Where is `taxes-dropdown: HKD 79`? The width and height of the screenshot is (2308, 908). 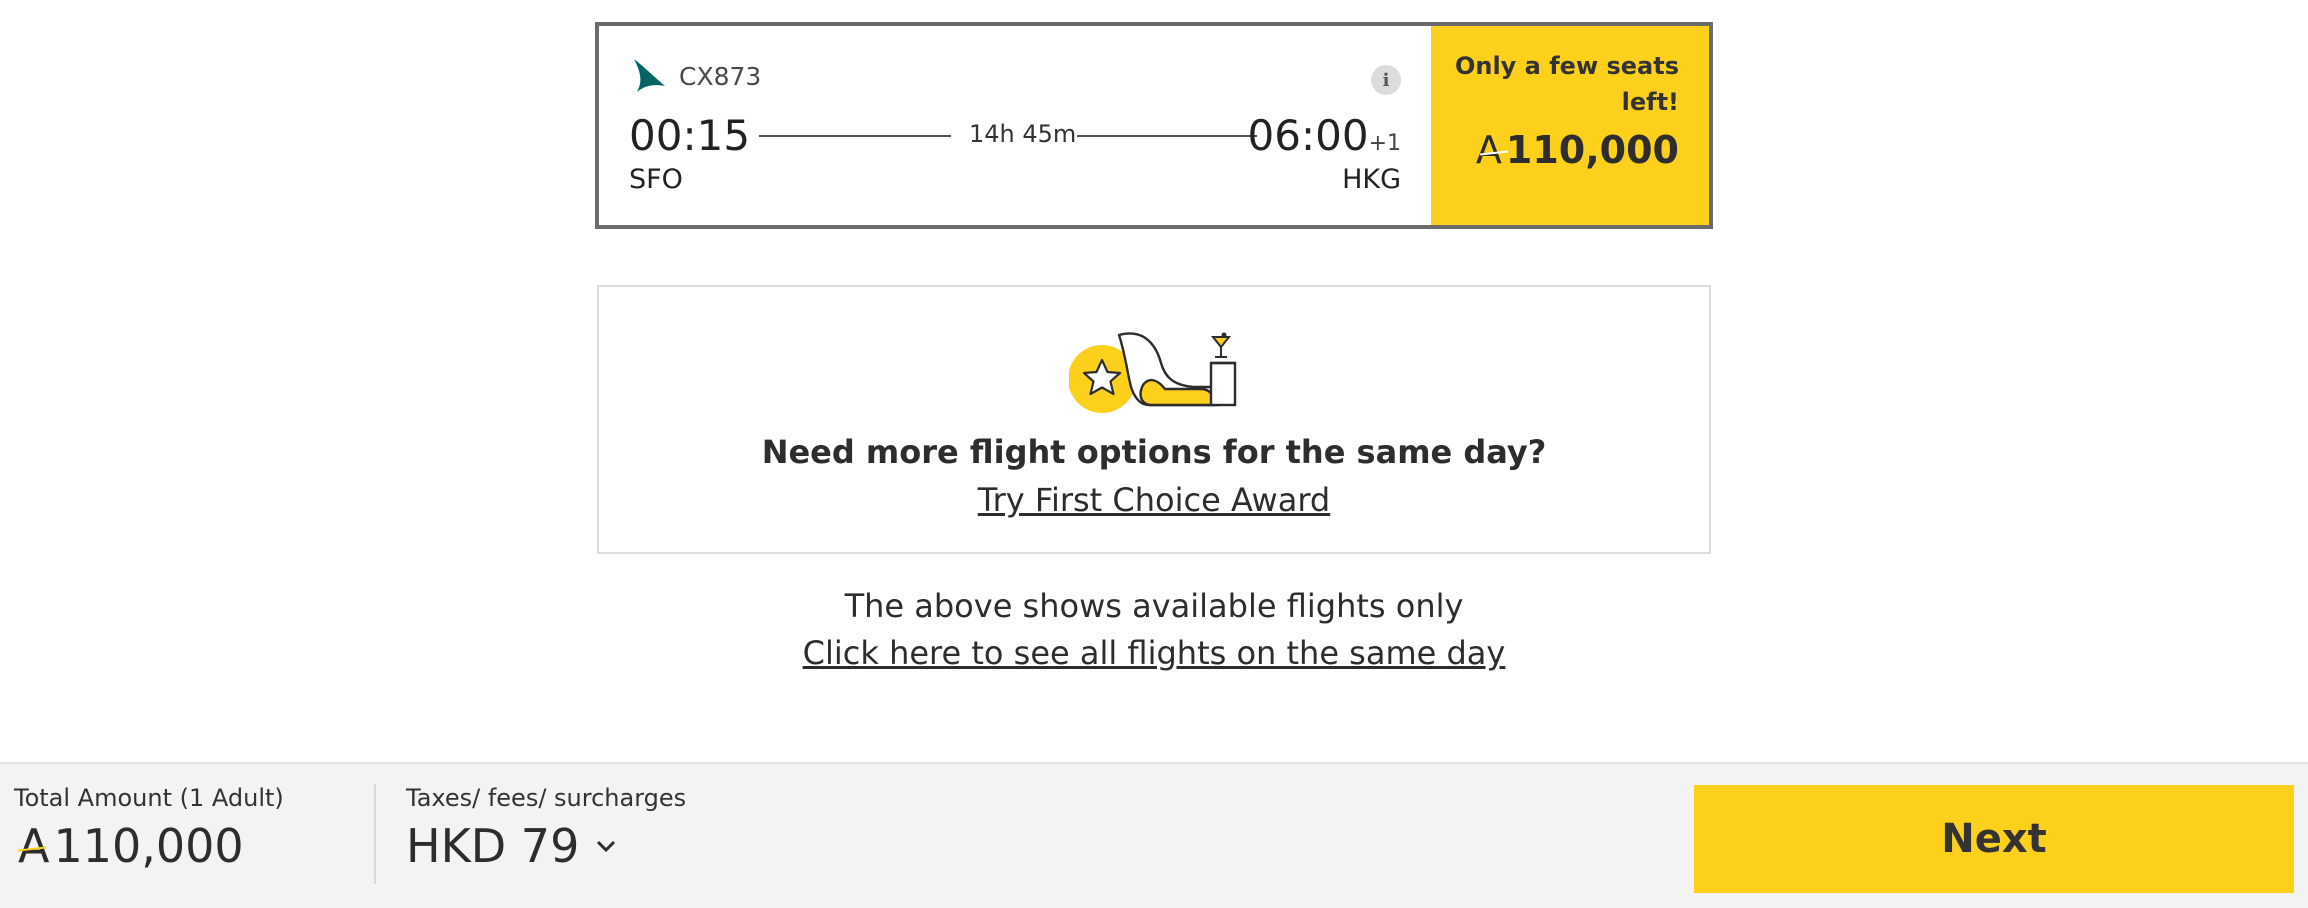 taxes-dropdown: HKD 79 is located at coordinates (511, 846).